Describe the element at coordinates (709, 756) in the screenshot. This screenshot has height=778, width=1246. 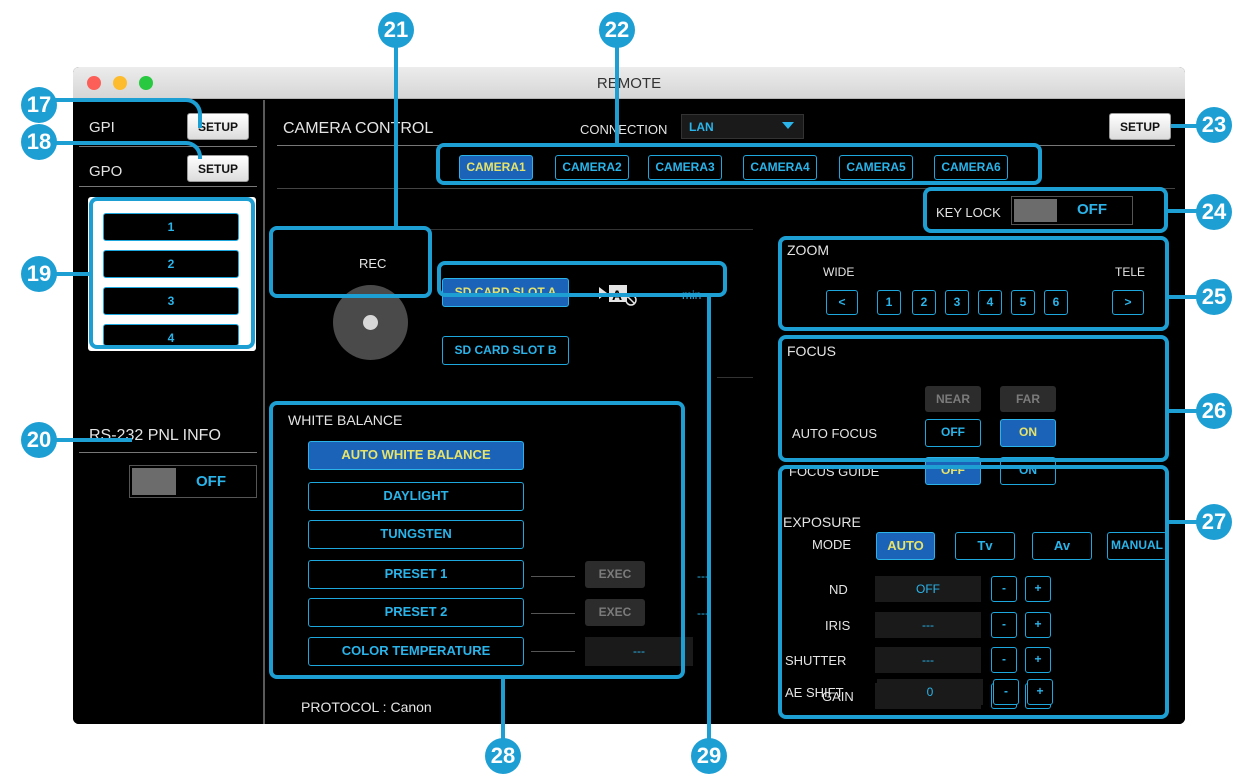
I see `callout-badge-29: 29` at that location.